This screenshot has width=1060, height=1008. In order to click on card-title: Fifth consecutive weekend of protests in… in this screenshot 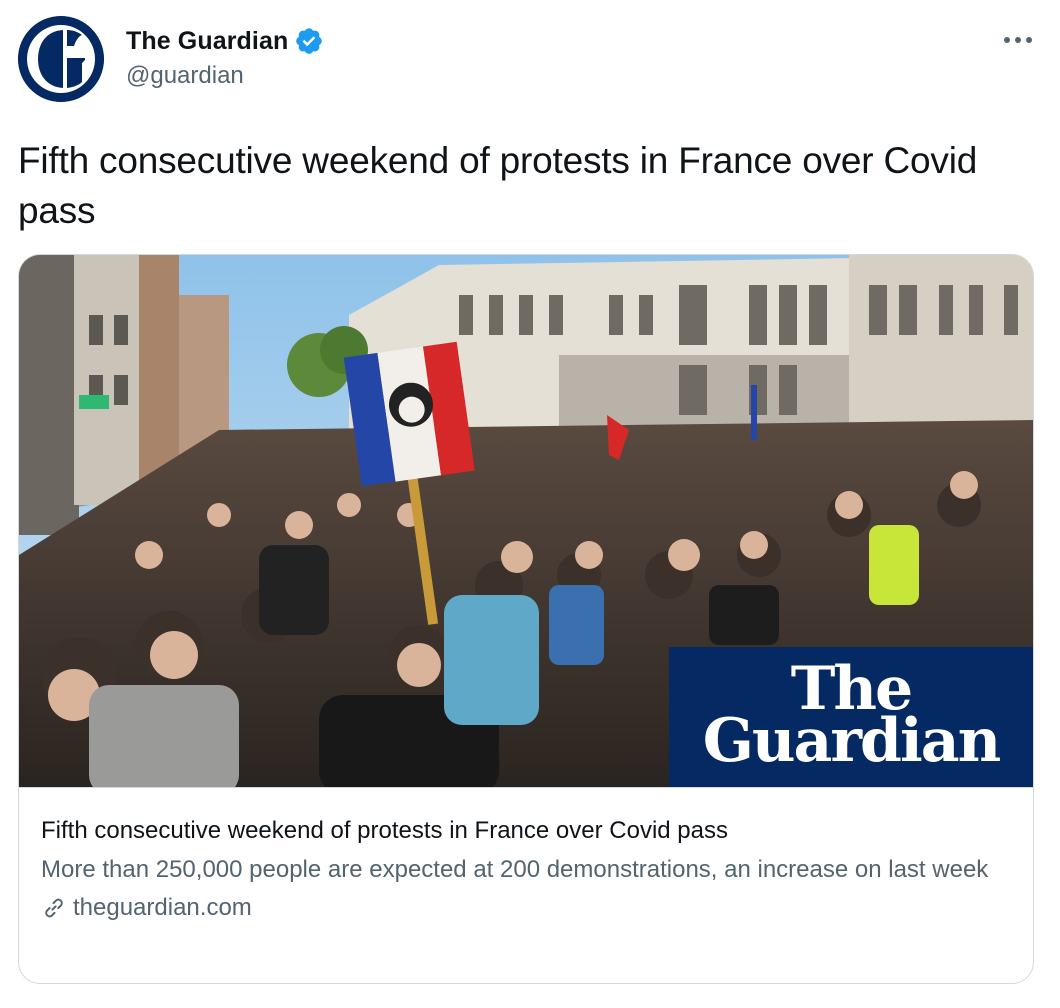, I will do `click(527, 831)`.